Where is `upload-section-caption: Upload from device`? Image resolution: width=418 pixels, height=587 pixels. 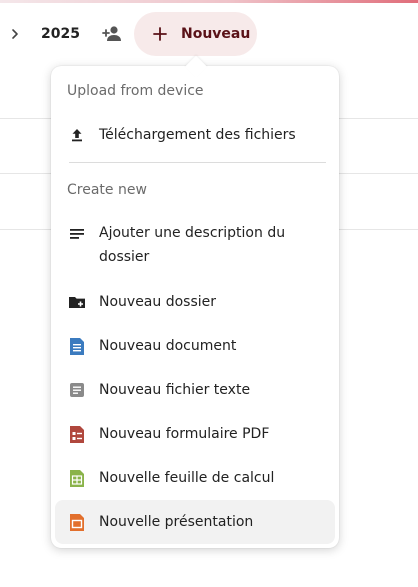 upload-section-caption: Upload from device is located at coordinates (135, 91).